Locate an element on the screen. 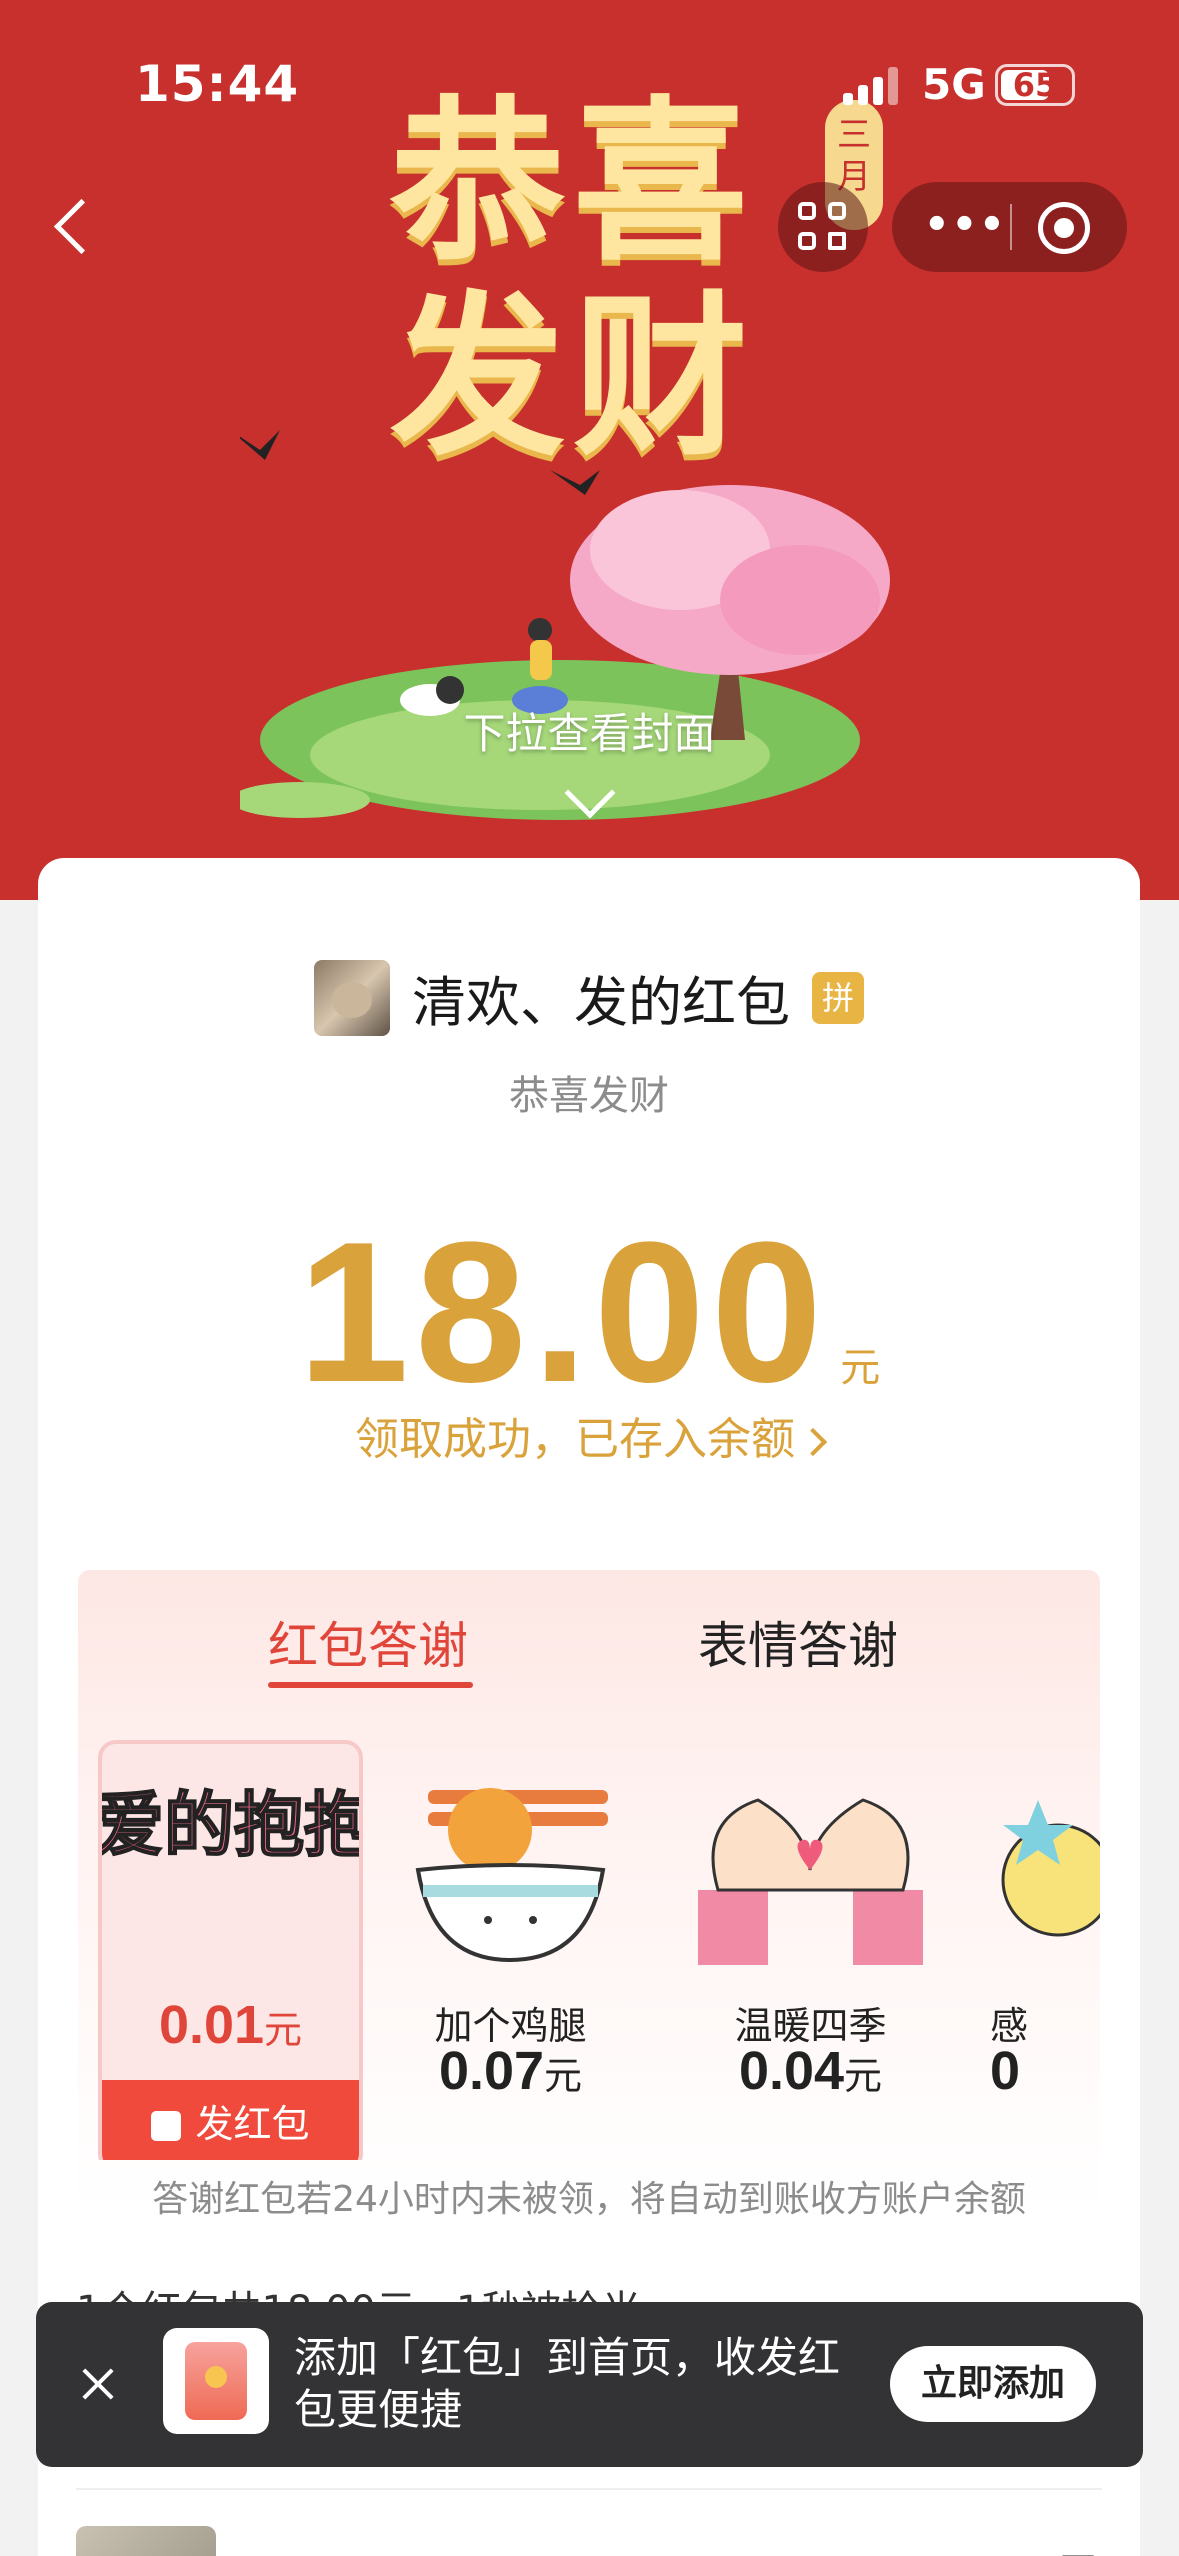  thanks-tabs: 红包答谢 表情答谢 is located at coordinates (589, 1635).